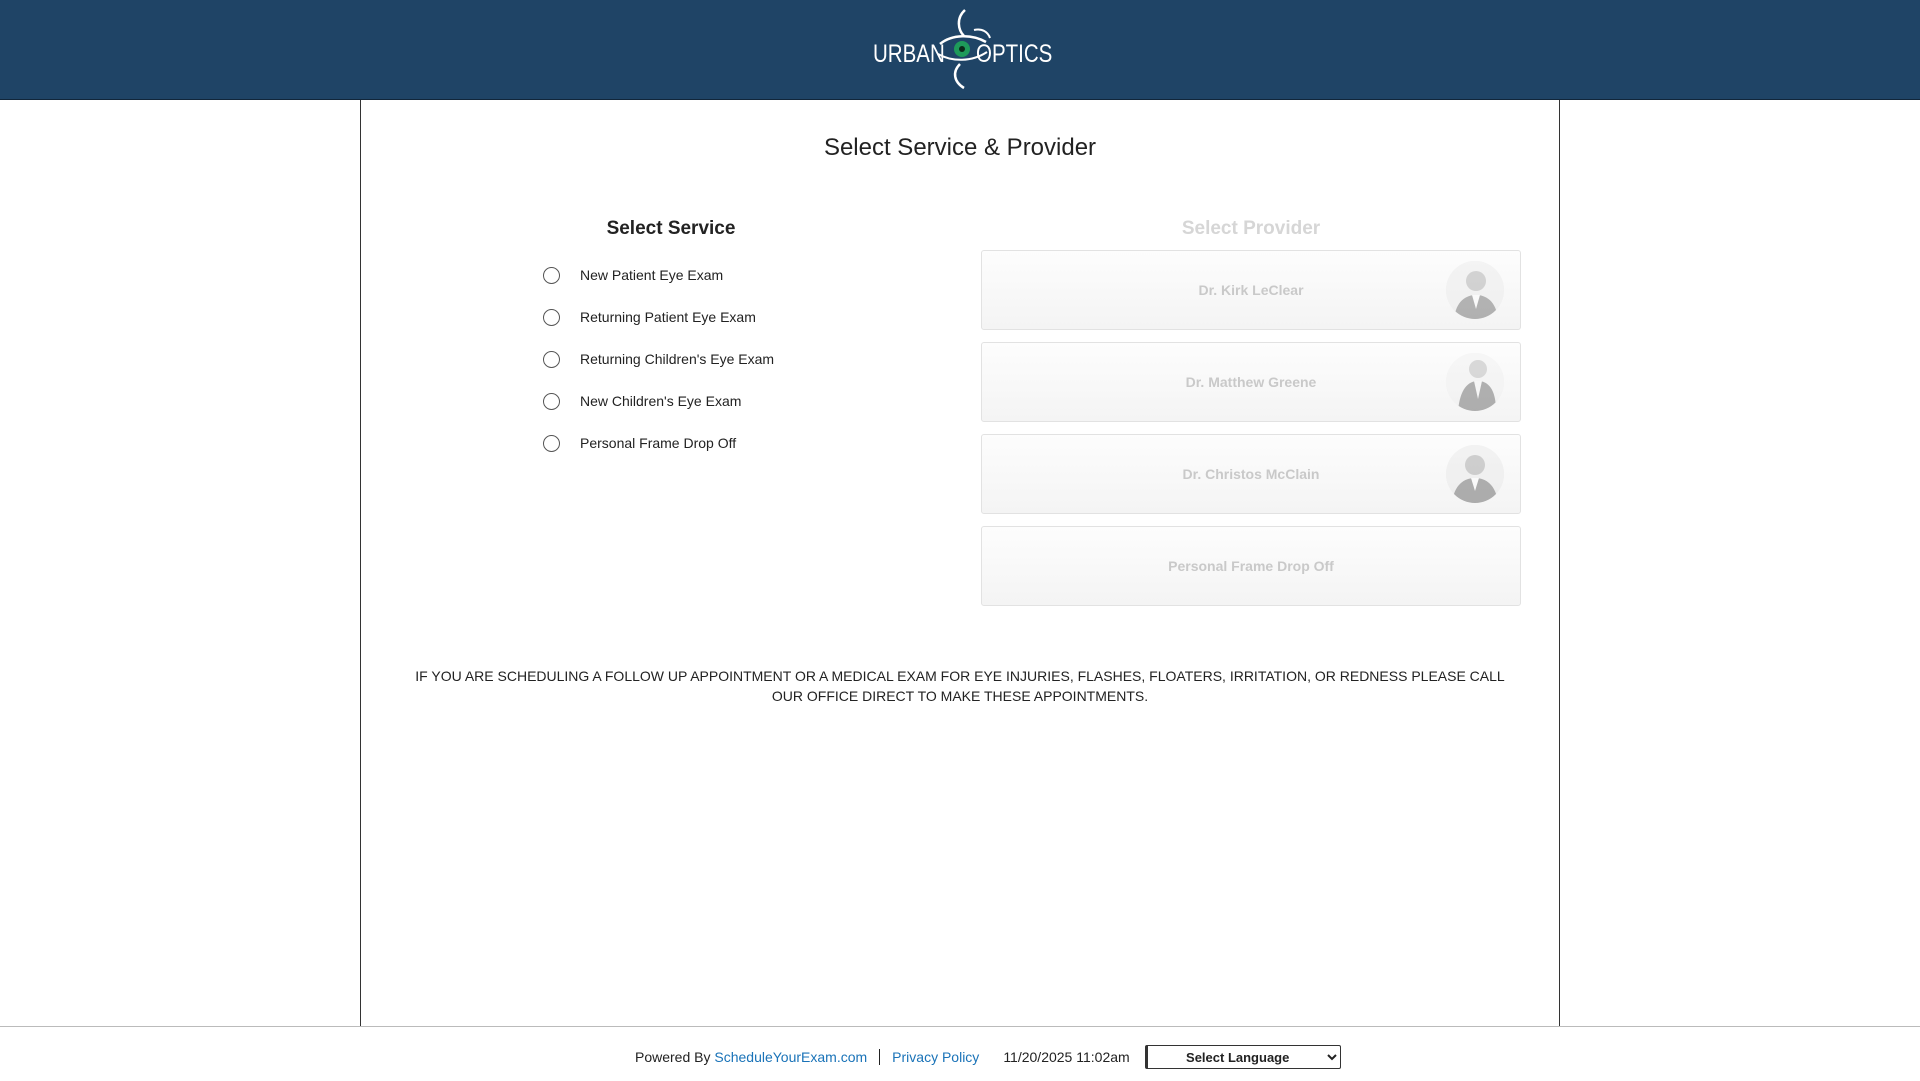 The width and height of the screenshot is (1920, 1081). I want to click on provider-name: Personal Frame Drop Off, so click(1251, 566).